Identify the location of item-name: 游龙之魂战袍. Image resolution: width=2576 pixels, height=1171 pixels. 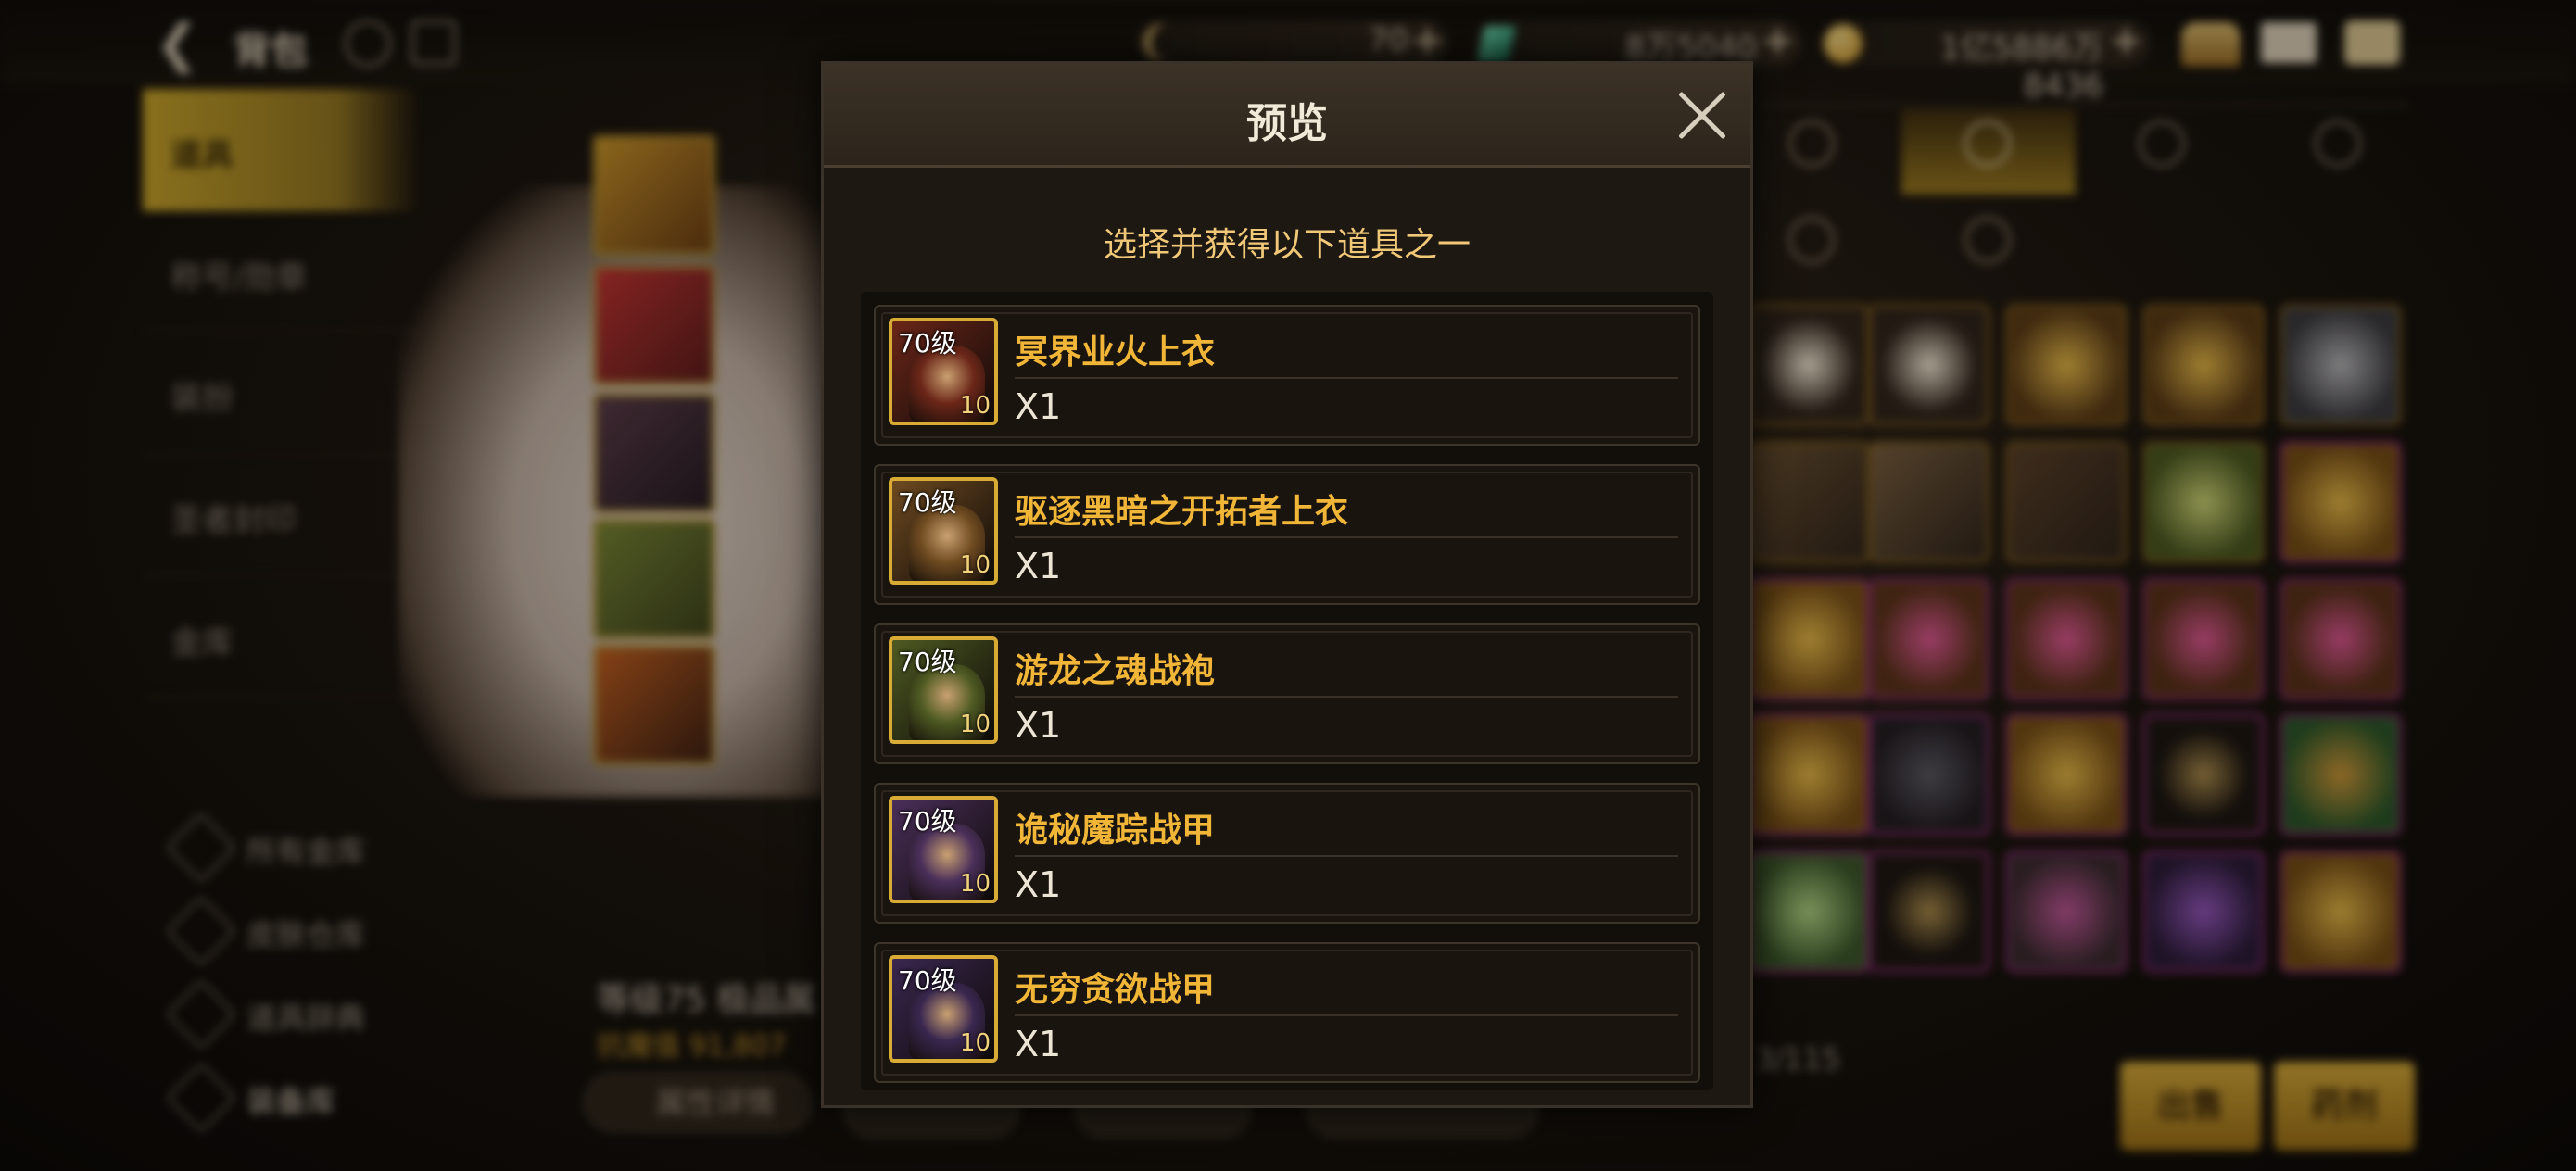
(1115, 671).